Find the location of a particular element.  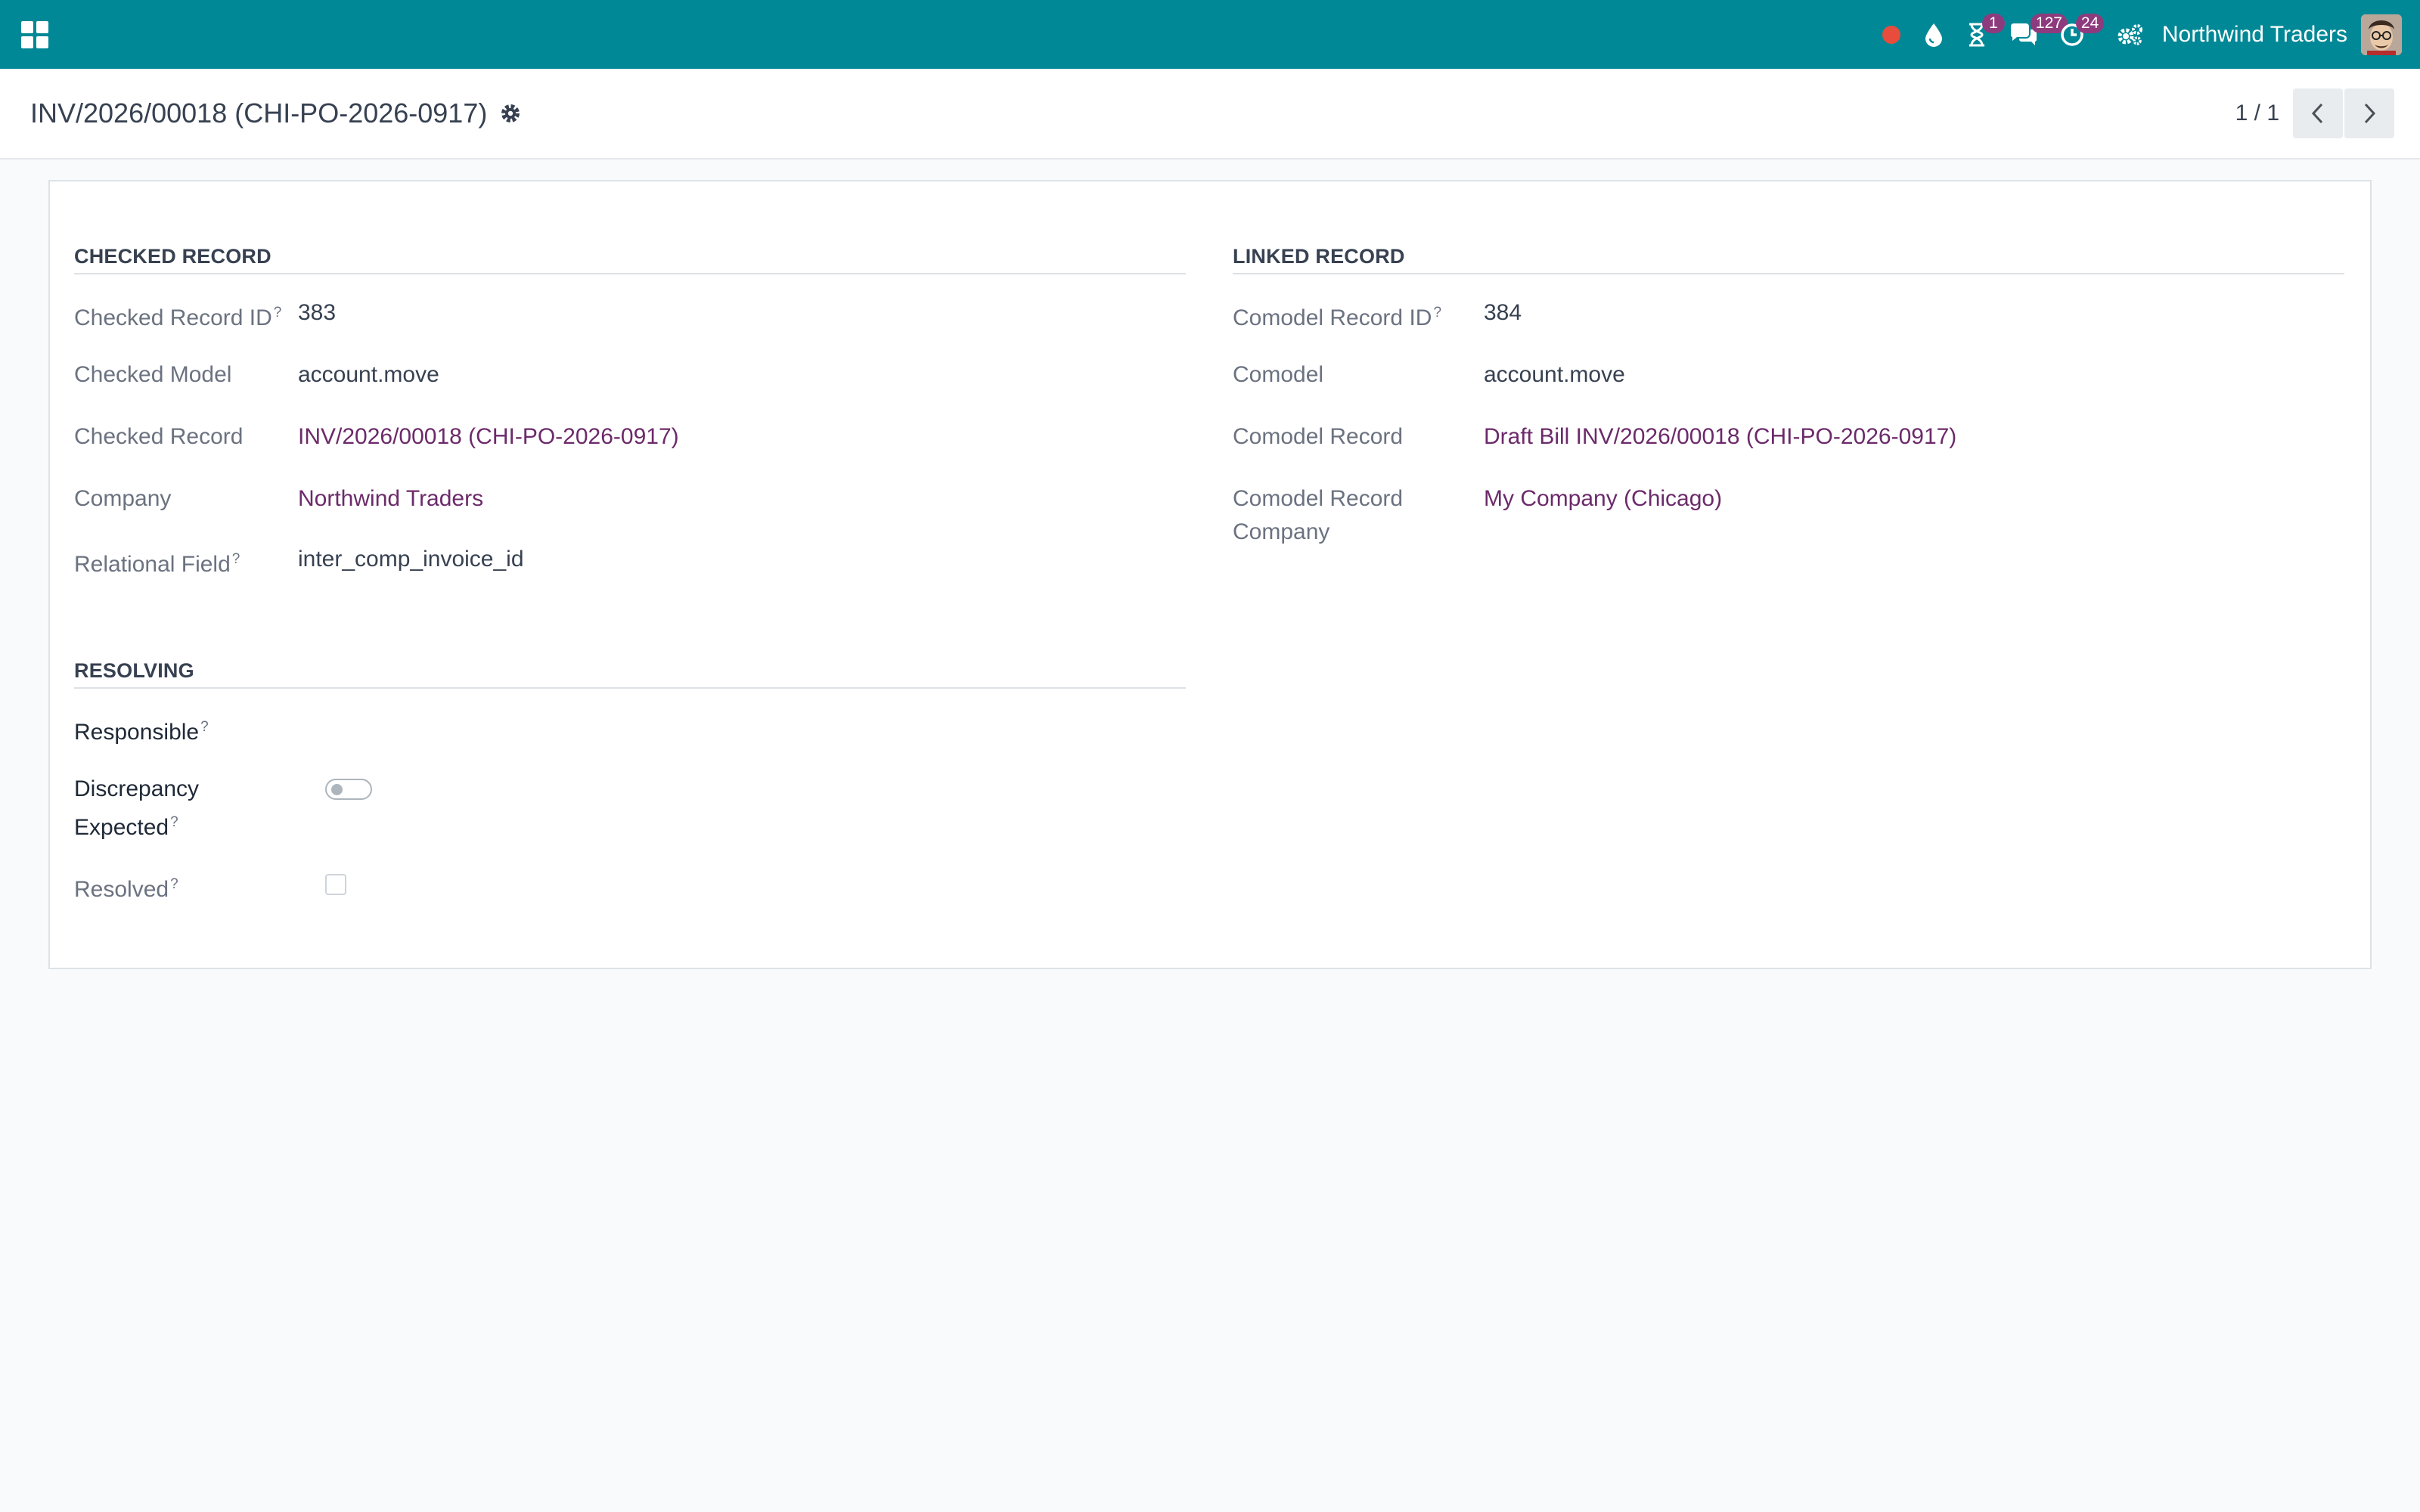

top-navbar: 1 127 24 Northwind Traders is located at coordinates (1210, 34).